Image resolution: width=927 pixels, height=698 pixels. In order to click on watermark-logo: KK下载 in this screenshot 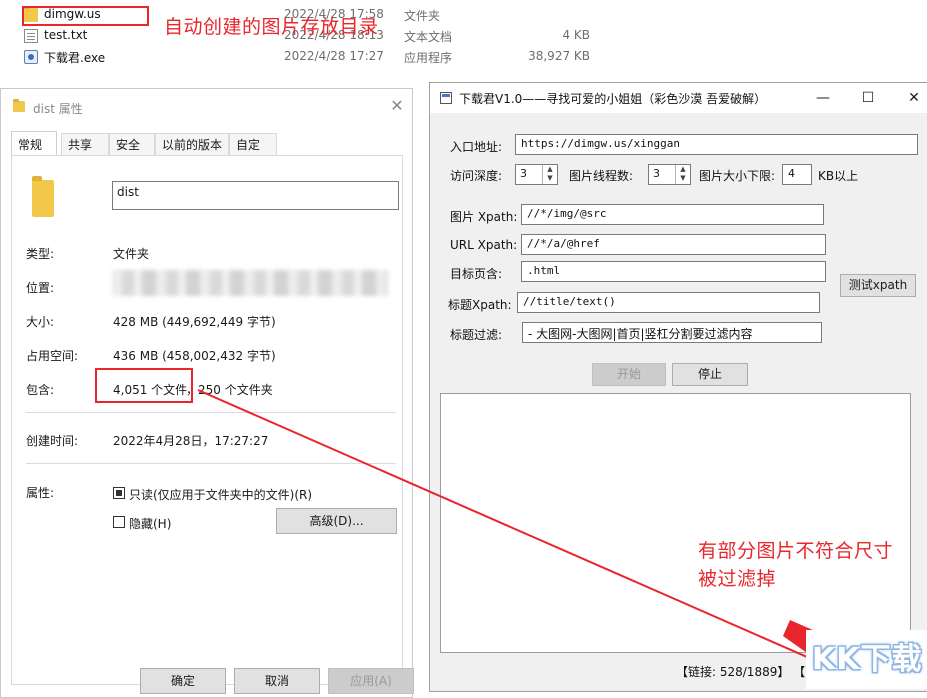, I will do `click(867, 659)`.